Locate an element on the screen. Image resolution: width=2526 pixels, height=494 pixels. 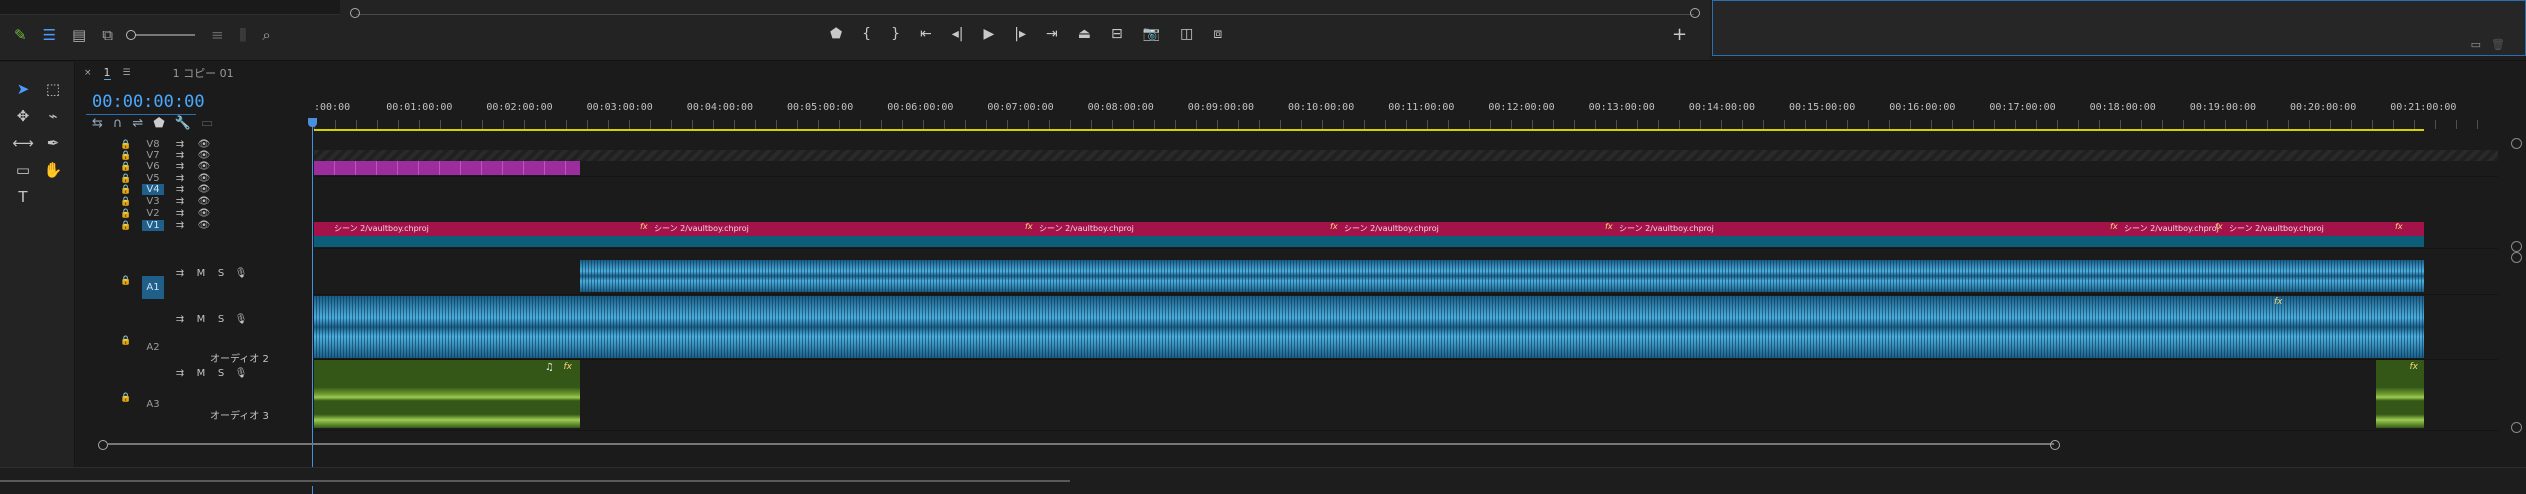
video-track-header: 🔒 V1 ⇉ 👁 is located at coordinates (255, 225).